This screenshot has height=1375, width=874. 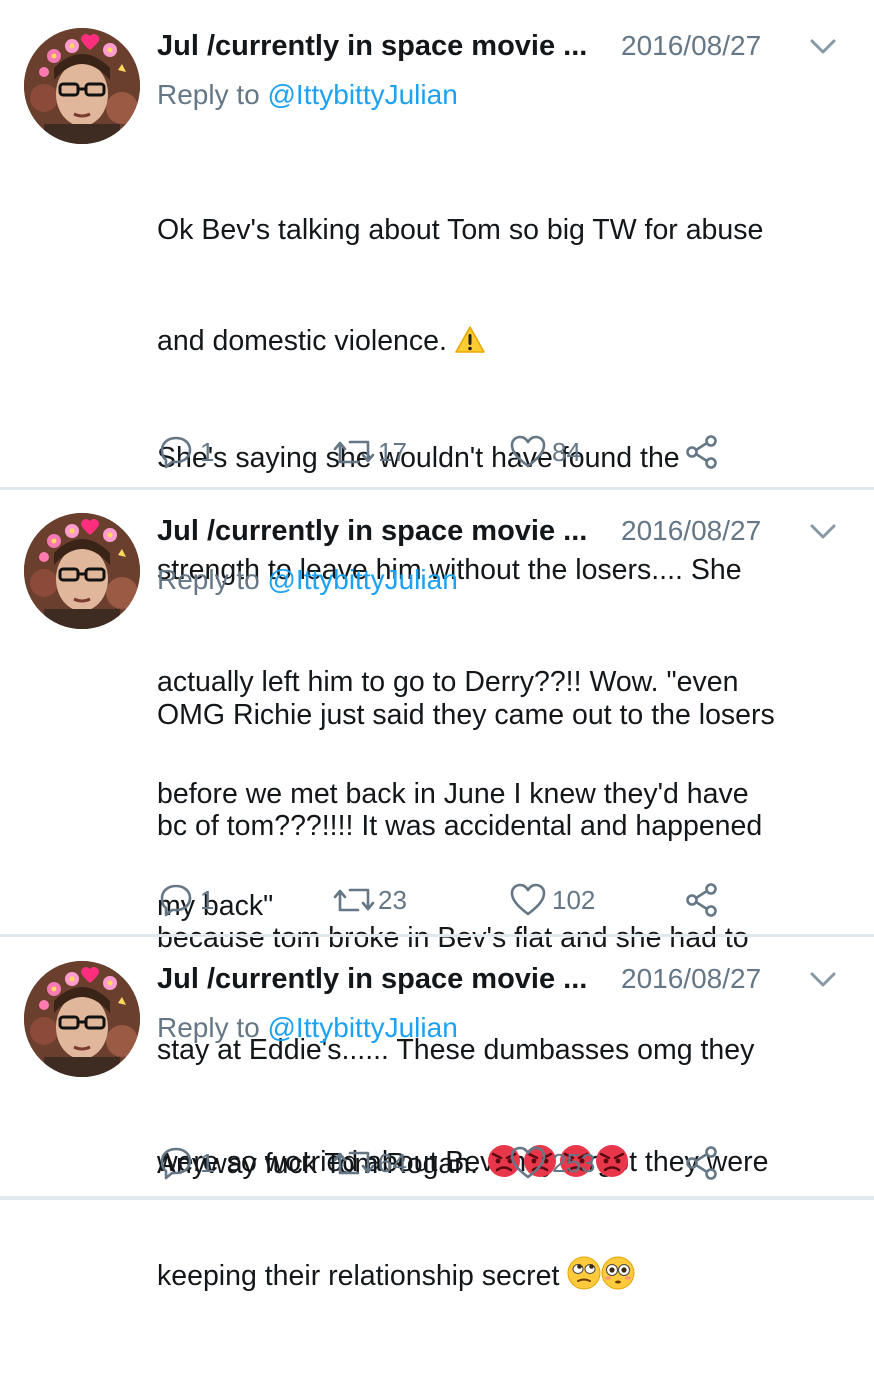 What do you see at coordinates (618, 1278) in the screenshot?
I see `flushed-emoji` at bounding box center [618, 1278].